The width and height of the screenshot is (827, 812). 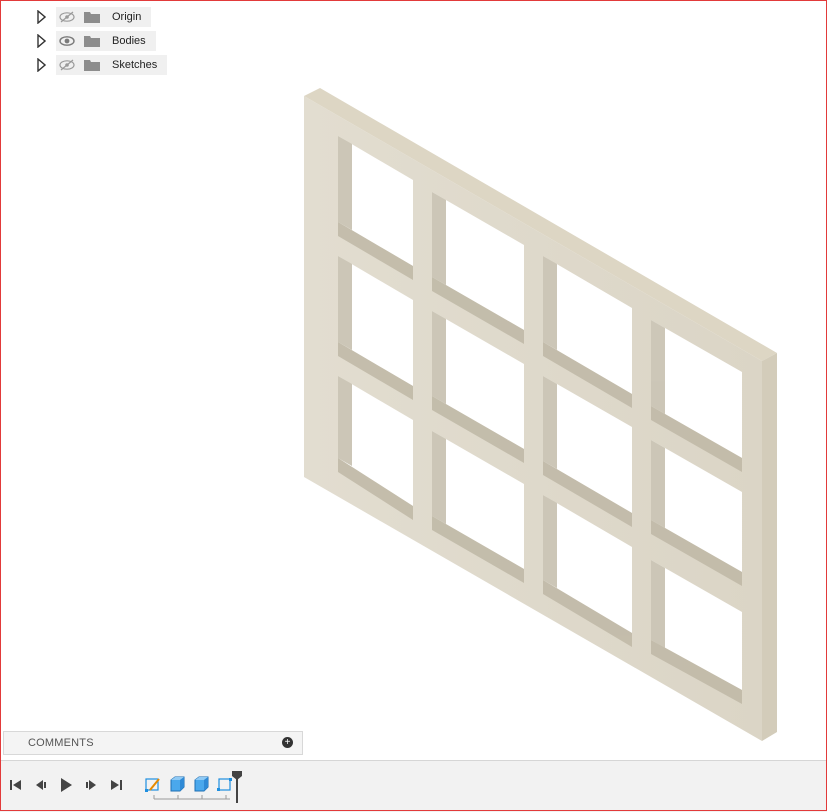 What do you see at coordinates (67, 41) in the screenshot?
I see `eye-icon` at bounding box center [67, 41].